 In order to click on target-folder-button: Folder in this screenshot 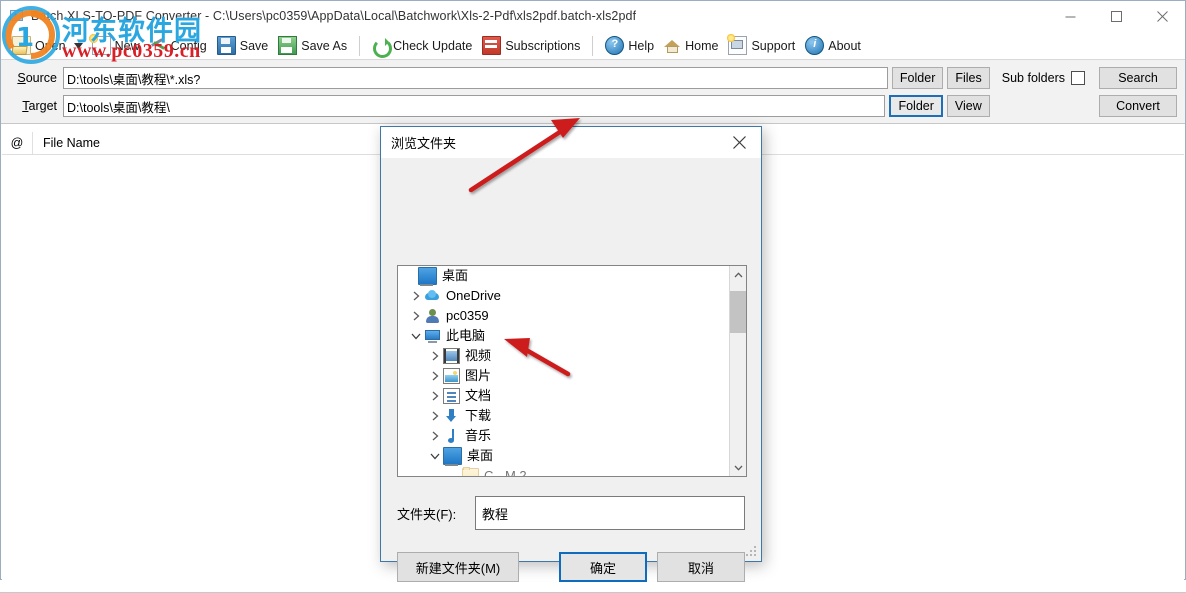, I will do `click(916, 106)`.